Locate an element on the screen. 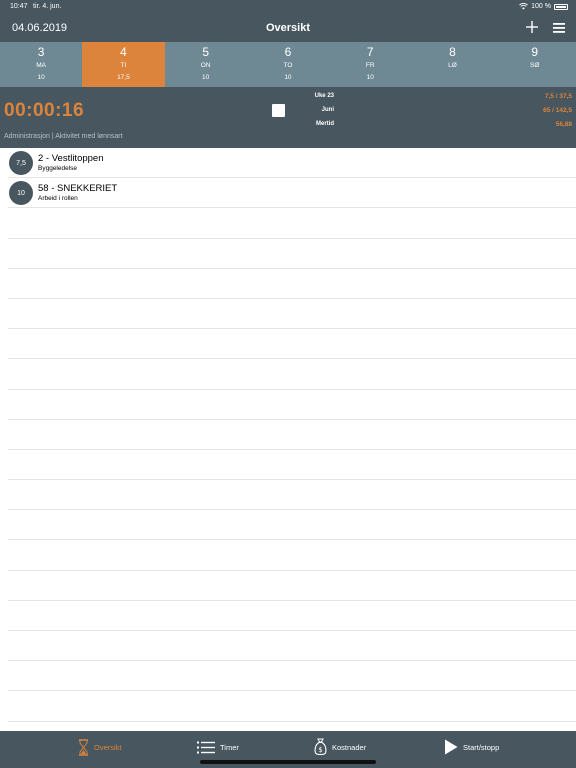 Image resolution: width=576 pixels, height=768 pixels. day-cell-wed: 5 ON 10 is located at coordinates (206, 64).